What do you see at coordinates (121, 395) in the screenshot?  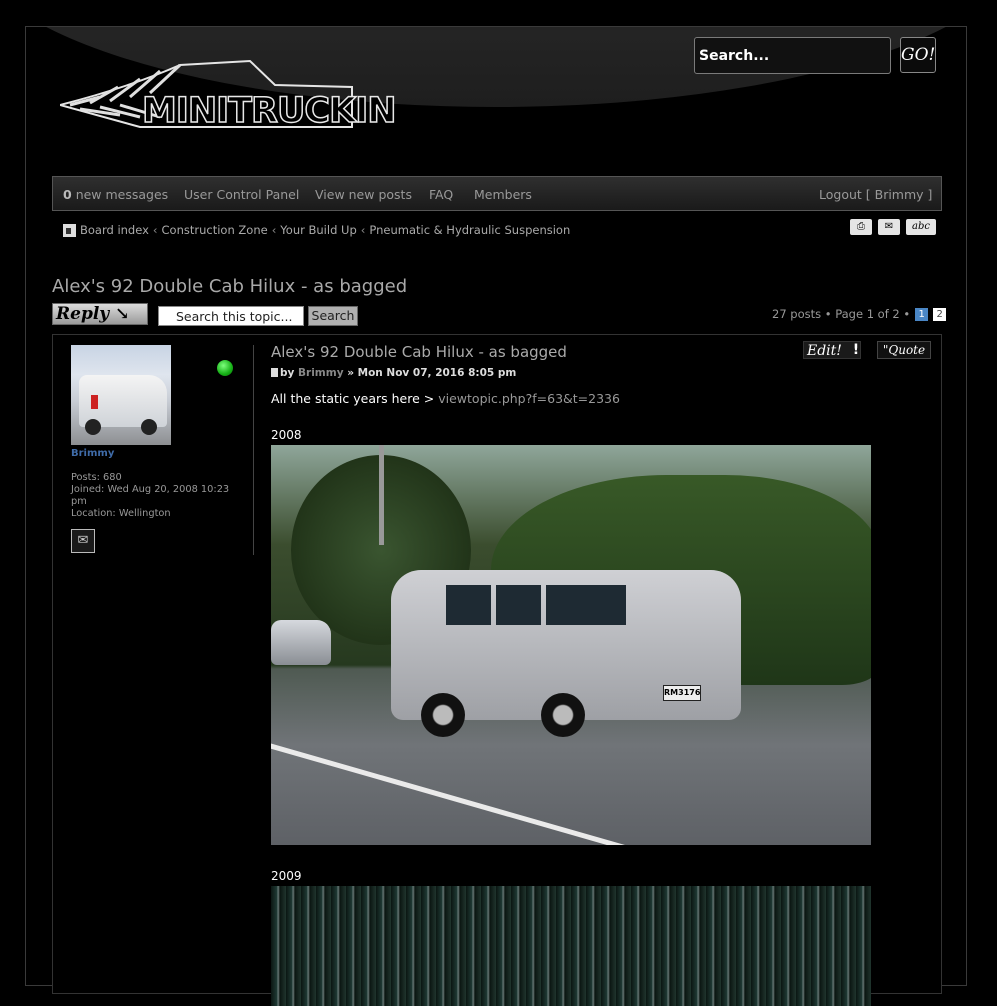 I see `avatar` at bounding box center [121, 395].